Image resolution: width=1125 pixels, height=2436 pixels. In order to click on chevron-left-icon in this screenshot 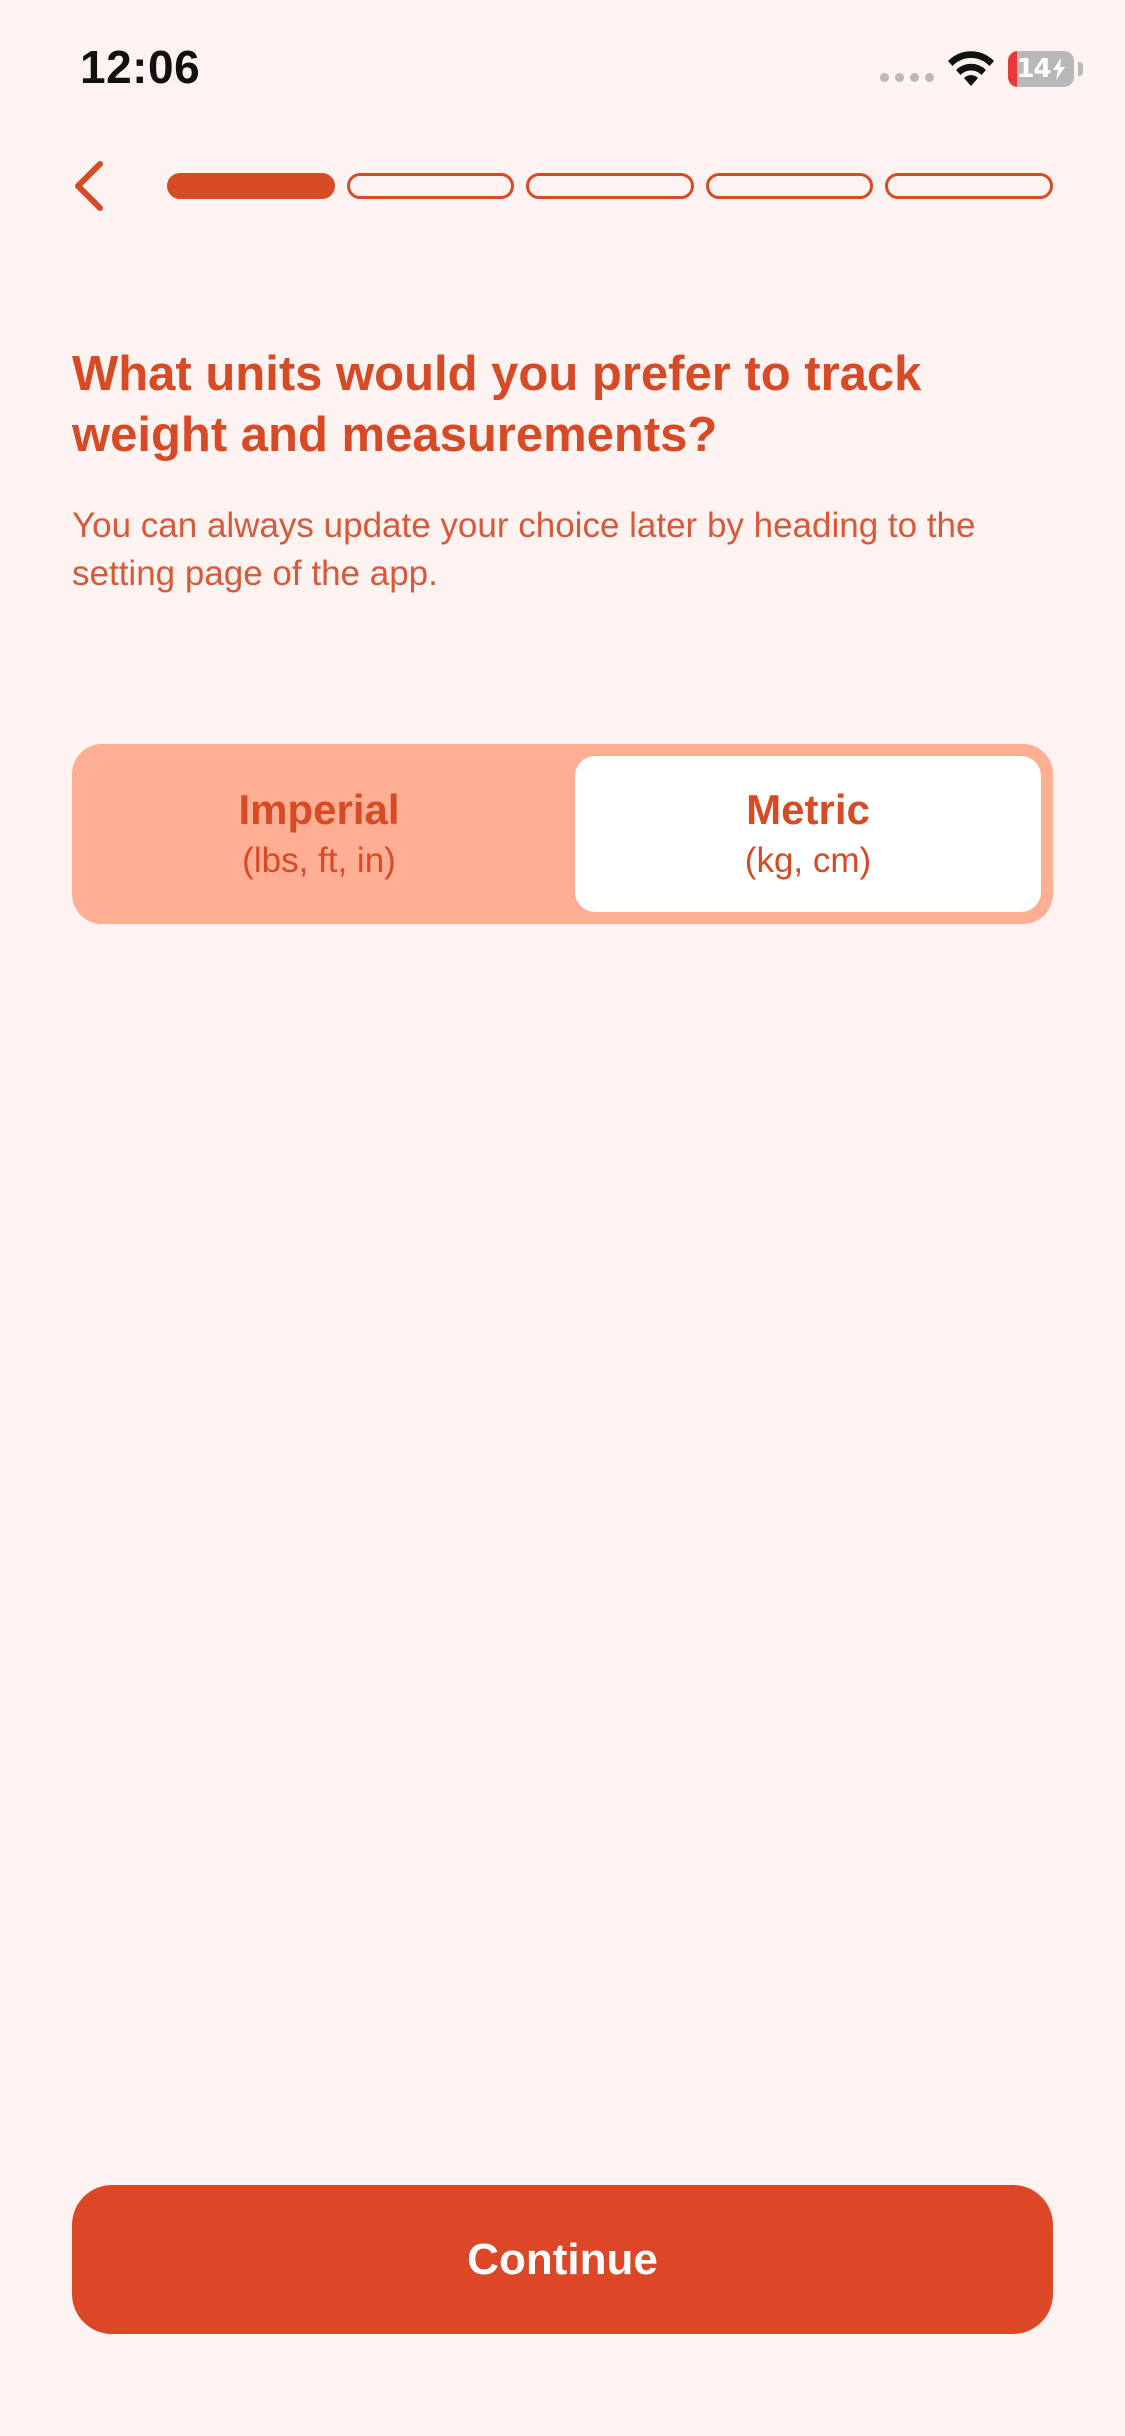, I will do `click(89, 186)`.